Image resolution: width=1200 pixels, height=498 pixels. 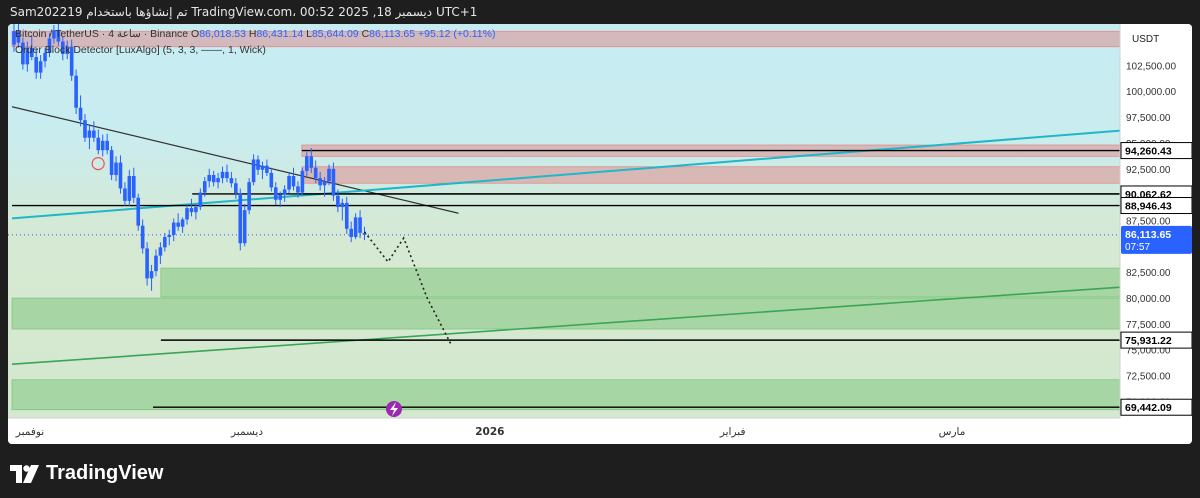 What do you see at coordinates (457, 34) in the screenshot?
I see `ohlc-change: +95.12 (+0.11%)` at bounding box center [457, 34].